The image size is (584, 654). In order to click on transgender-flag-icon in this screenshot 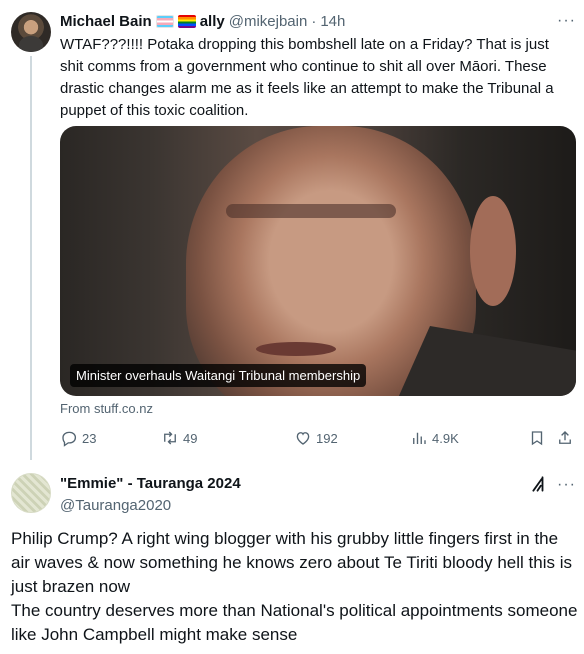, I will do `click(164, 21)`.